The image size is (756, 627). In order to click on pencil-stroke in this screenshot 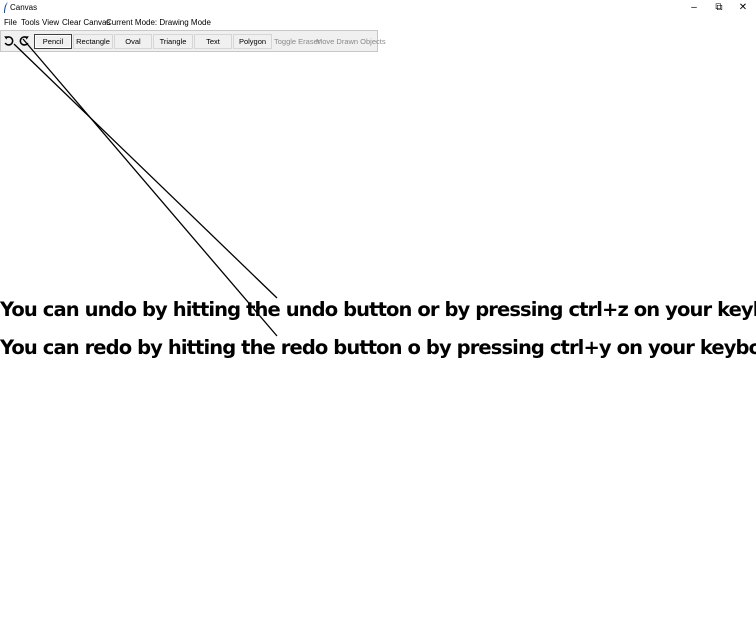, I will do `click(145, 171)`.